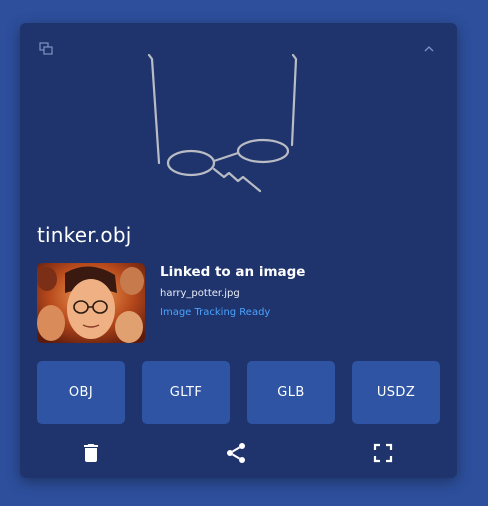 This screenshot has width=488, height=506. Describe the element at coordinates (429, 49) in the screenshot. I see `chevron-up-icon` at that location.